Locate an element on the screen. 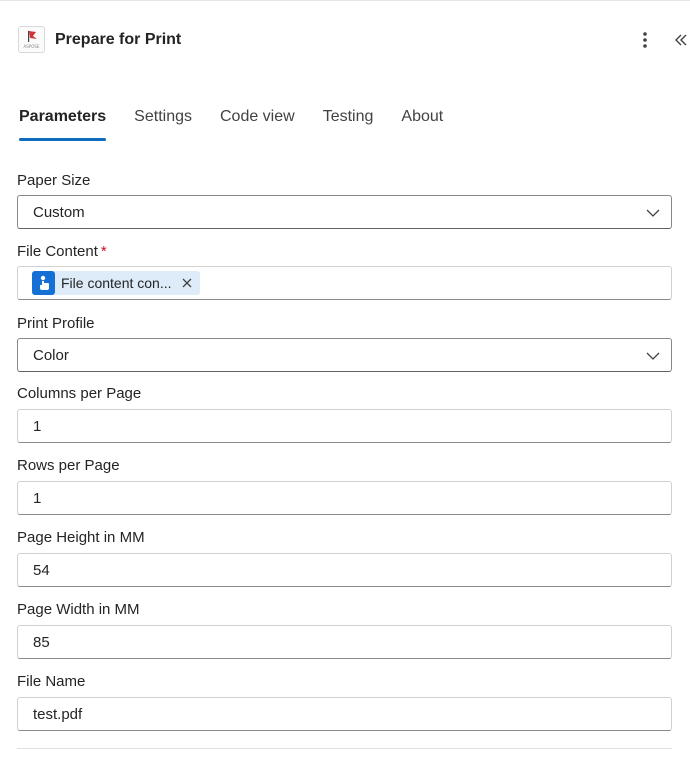 The width and height of the screenshot is (690, 766). collapse-panel-button is located at coordinates (681, 40).